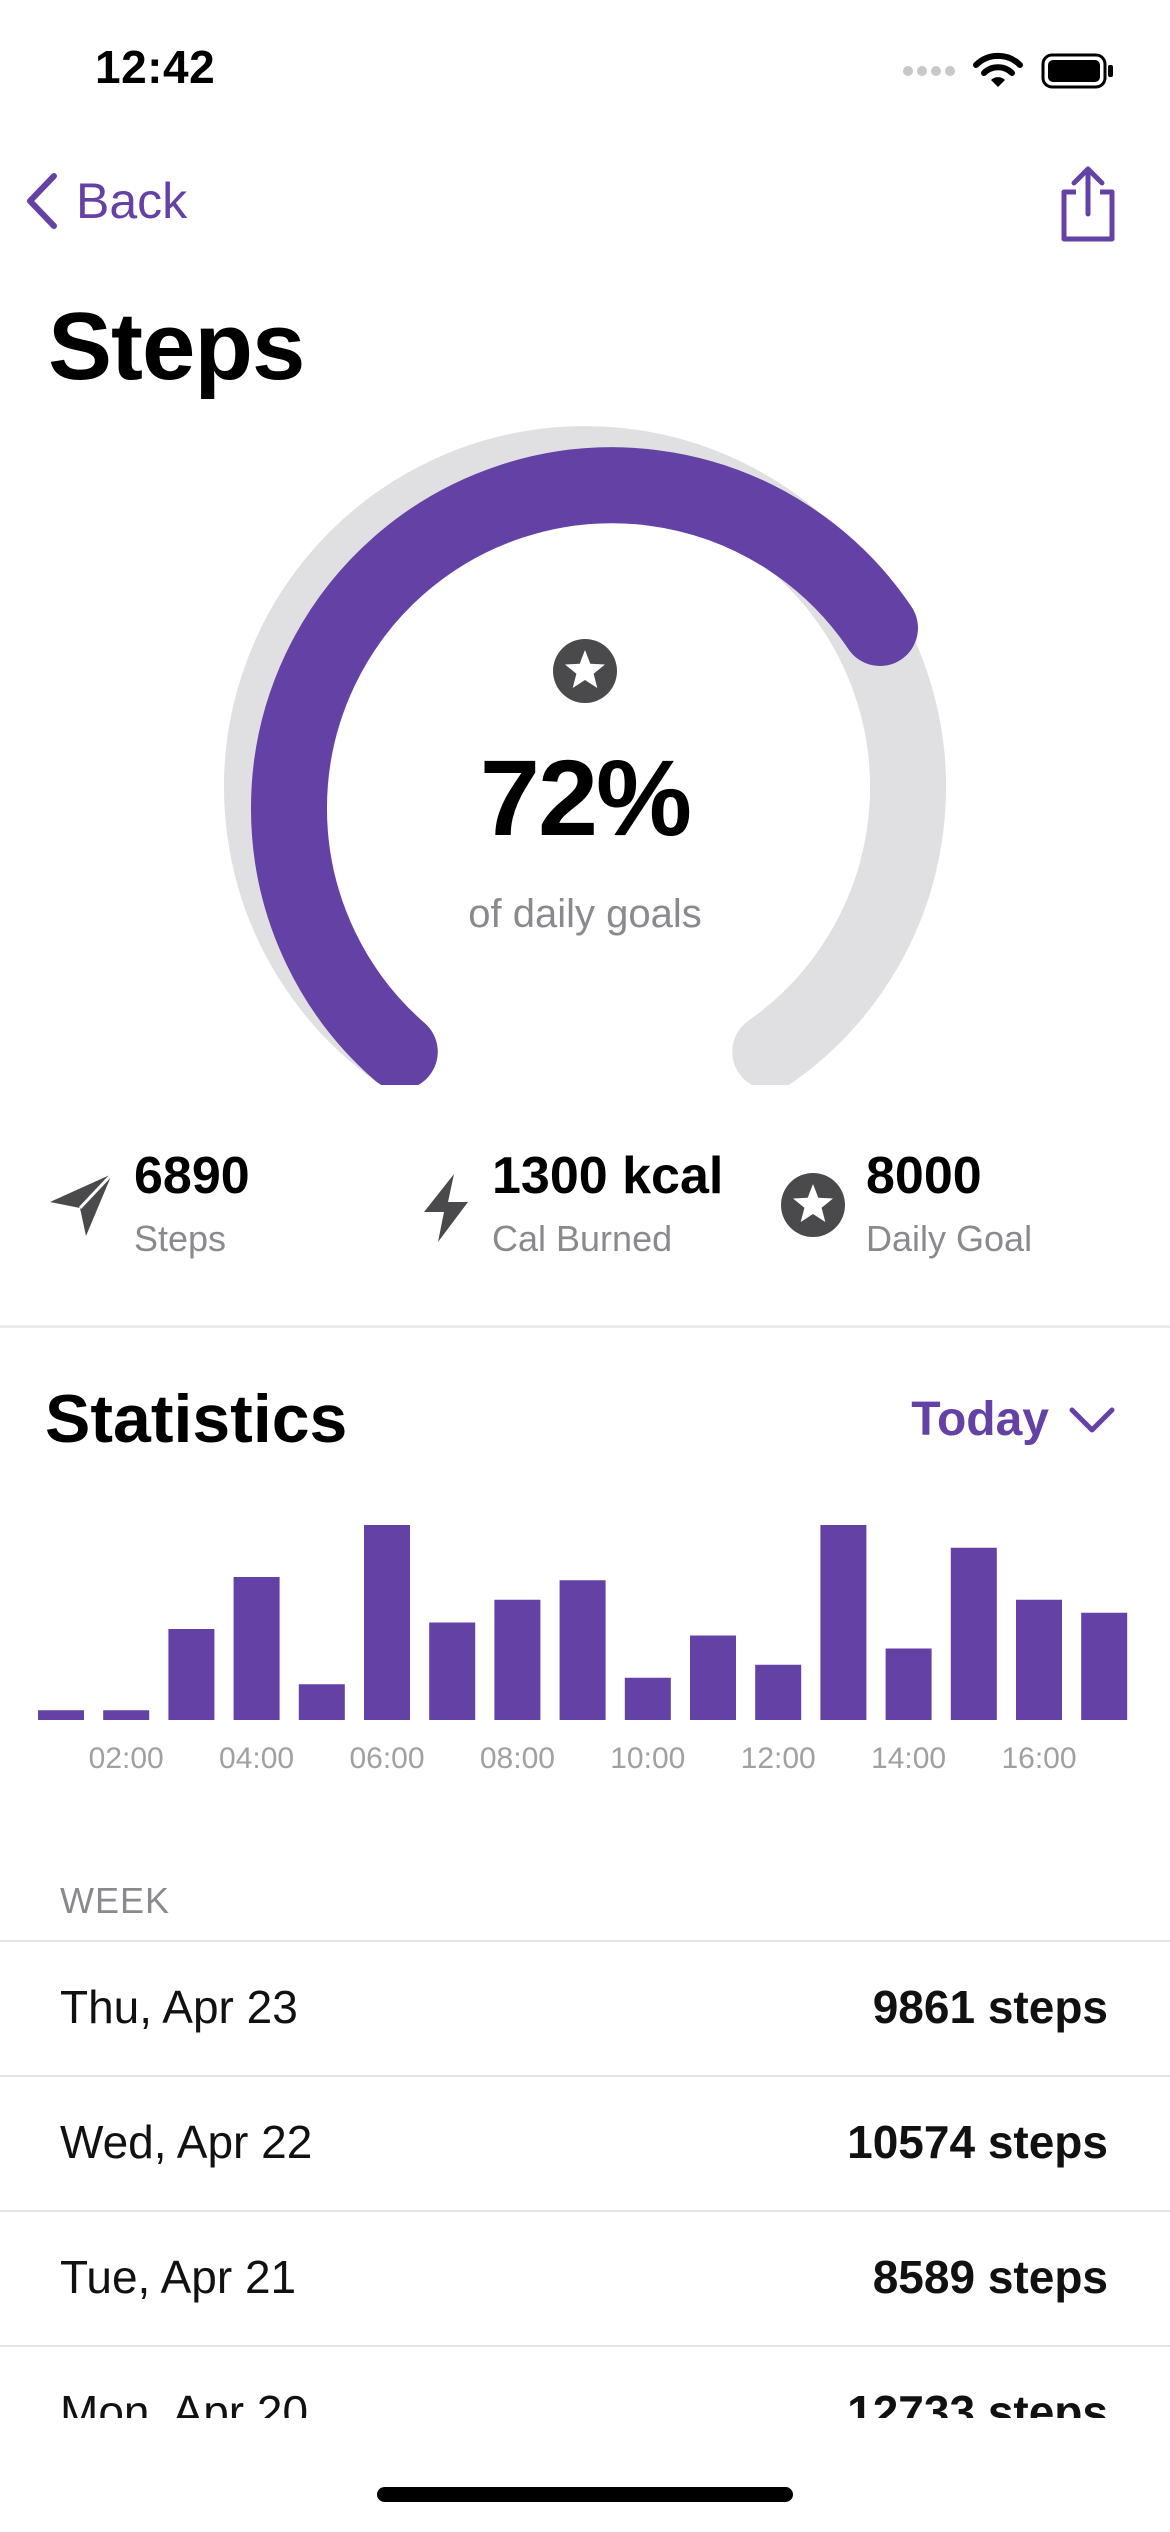  What do you see at coordinates (977, 2142) in the screenshot?
I see `row-steps: 10574 steps` at bounding box center [977, 2142].